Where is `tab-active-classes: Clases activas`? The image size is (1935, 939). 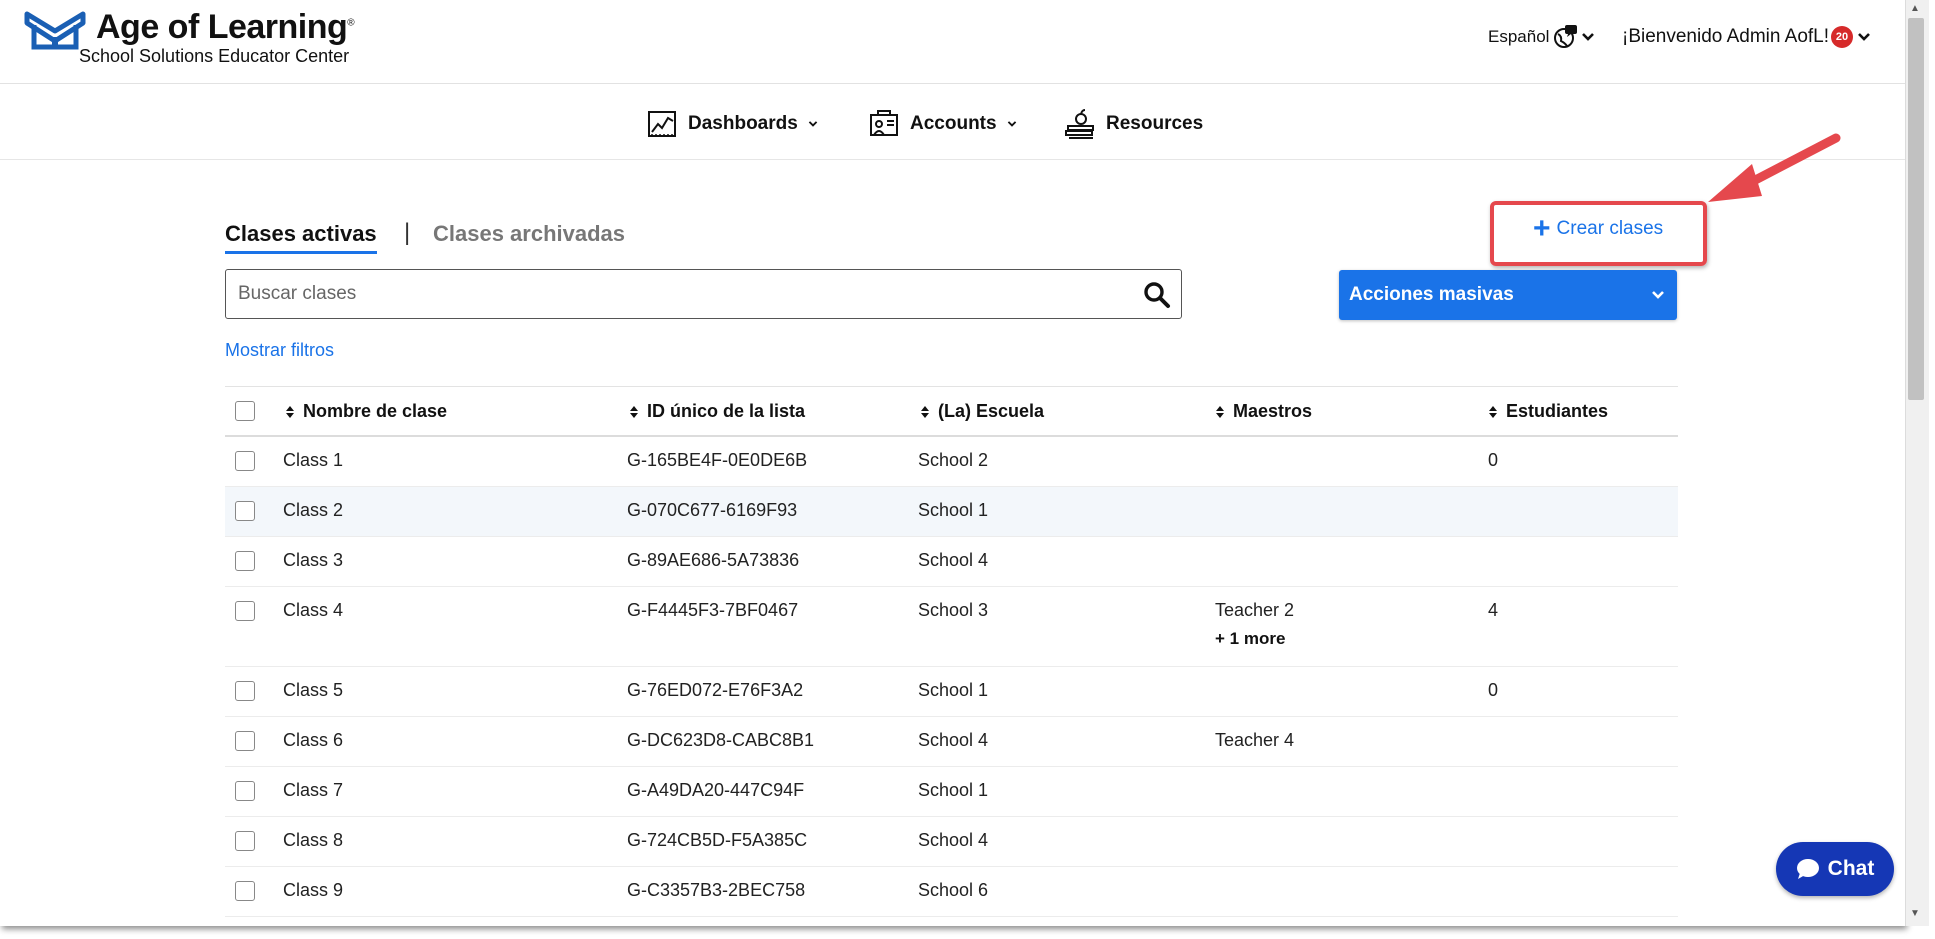 tab-active-classes: Clases activas is located at coordinates (301, 237).